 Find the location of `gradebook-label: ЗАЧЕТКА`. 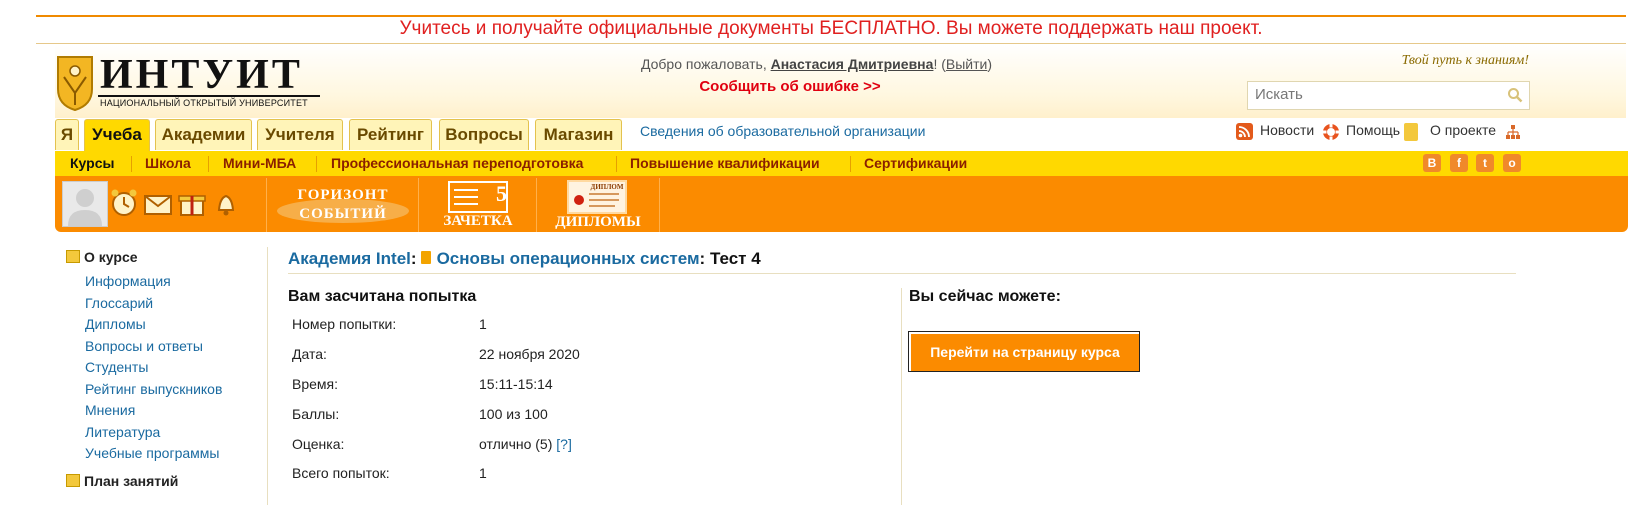

gradebook-label: ЗАЧЕТКА is located at coordinates (478, 221).